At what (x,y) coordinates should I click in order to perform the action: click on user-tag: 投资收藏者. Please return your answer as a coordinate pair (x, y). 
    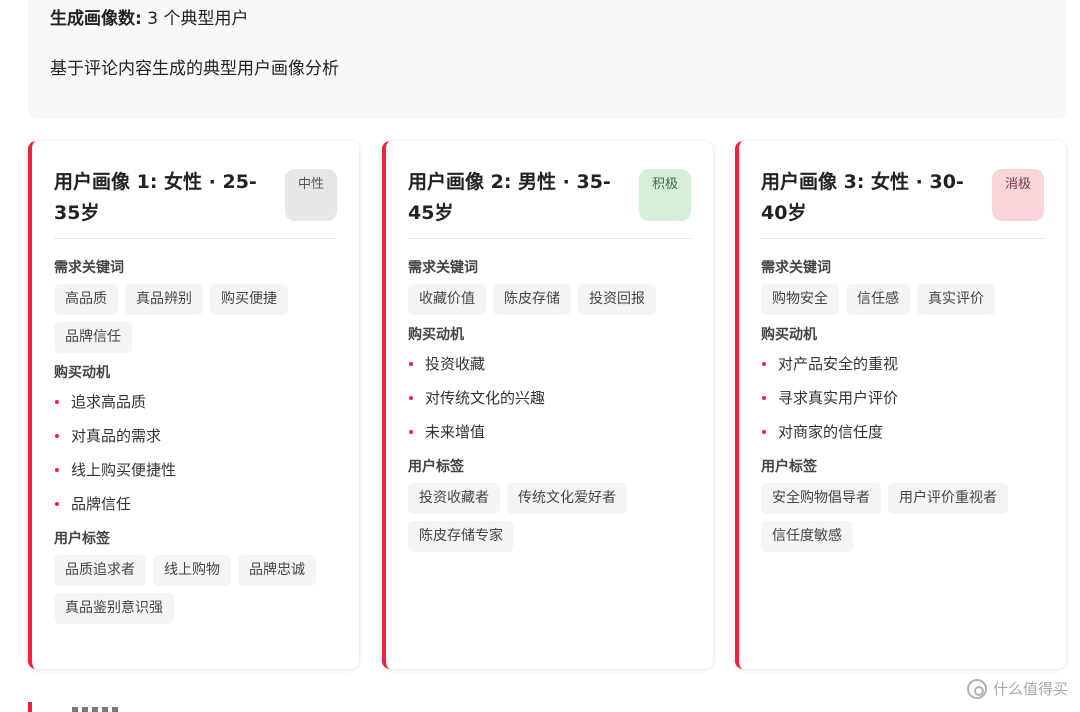
    Looking at the image, I should click on (454, 498).